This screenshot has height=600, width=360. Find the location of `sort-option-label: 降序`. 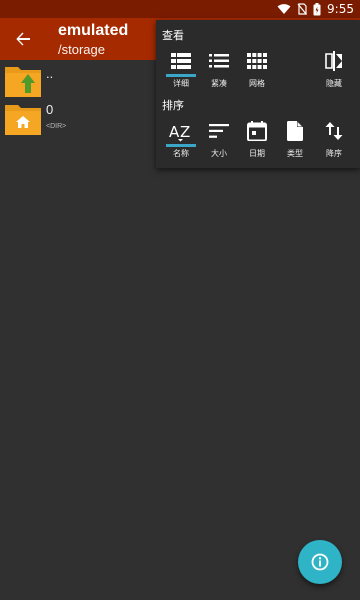

sort-option-label: 降序 is located at coordinates (334, 153).